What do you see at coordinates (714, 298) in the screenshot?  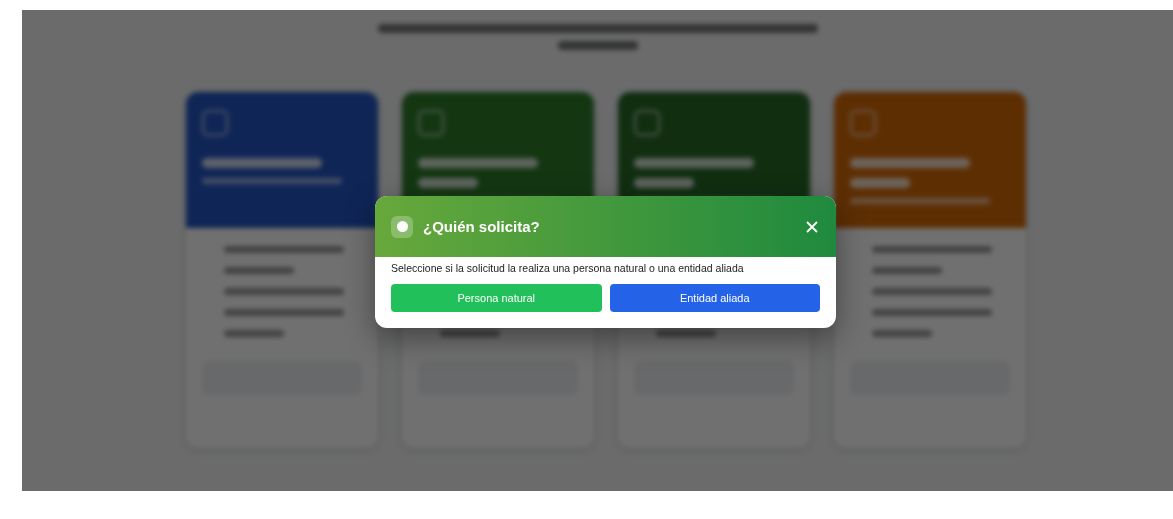 I see `choice-button: Entidad aliada` at bounding box center [714, 298].